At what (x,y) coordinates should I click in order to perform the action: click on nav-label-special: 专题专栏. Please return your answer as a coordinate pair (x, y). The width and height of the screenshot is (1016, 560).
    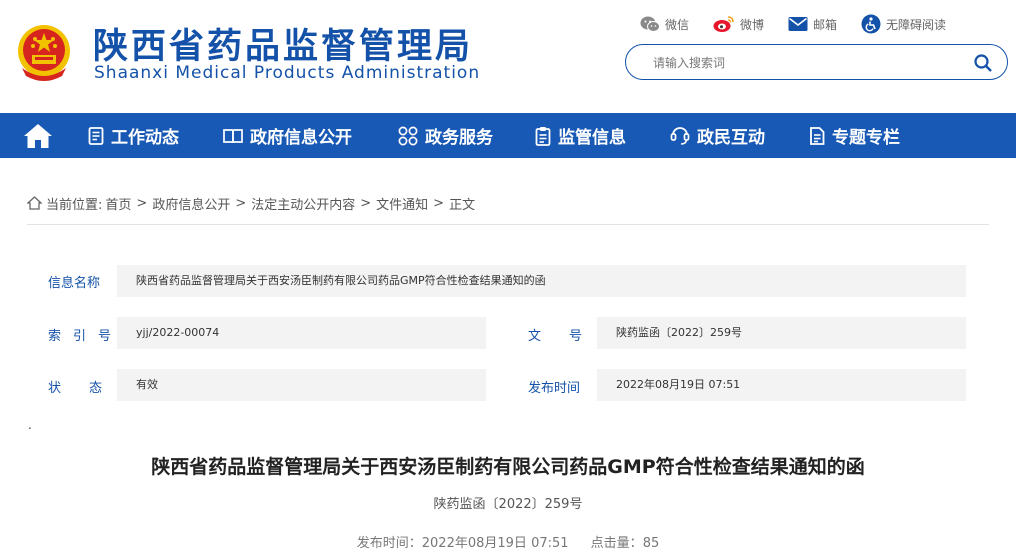
    Looking at the image, I should click on (866, 138).